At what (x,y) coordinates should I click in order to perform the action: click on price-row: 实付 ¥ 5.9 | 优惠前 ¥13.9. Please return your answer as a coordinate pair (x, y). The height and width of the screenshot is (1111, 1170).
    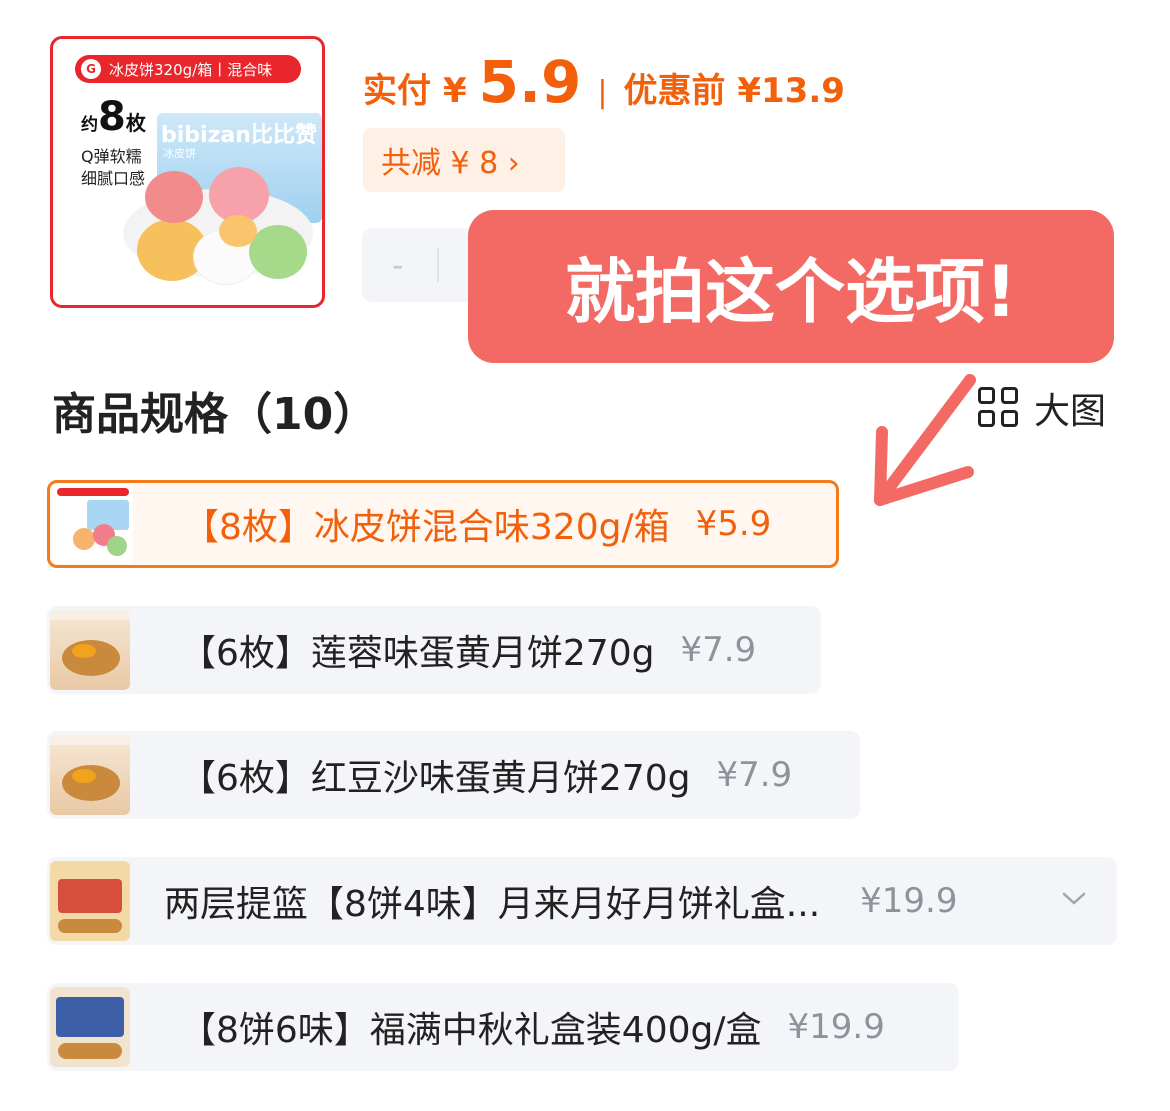
    Looking at the image, I should click on (604, 83).